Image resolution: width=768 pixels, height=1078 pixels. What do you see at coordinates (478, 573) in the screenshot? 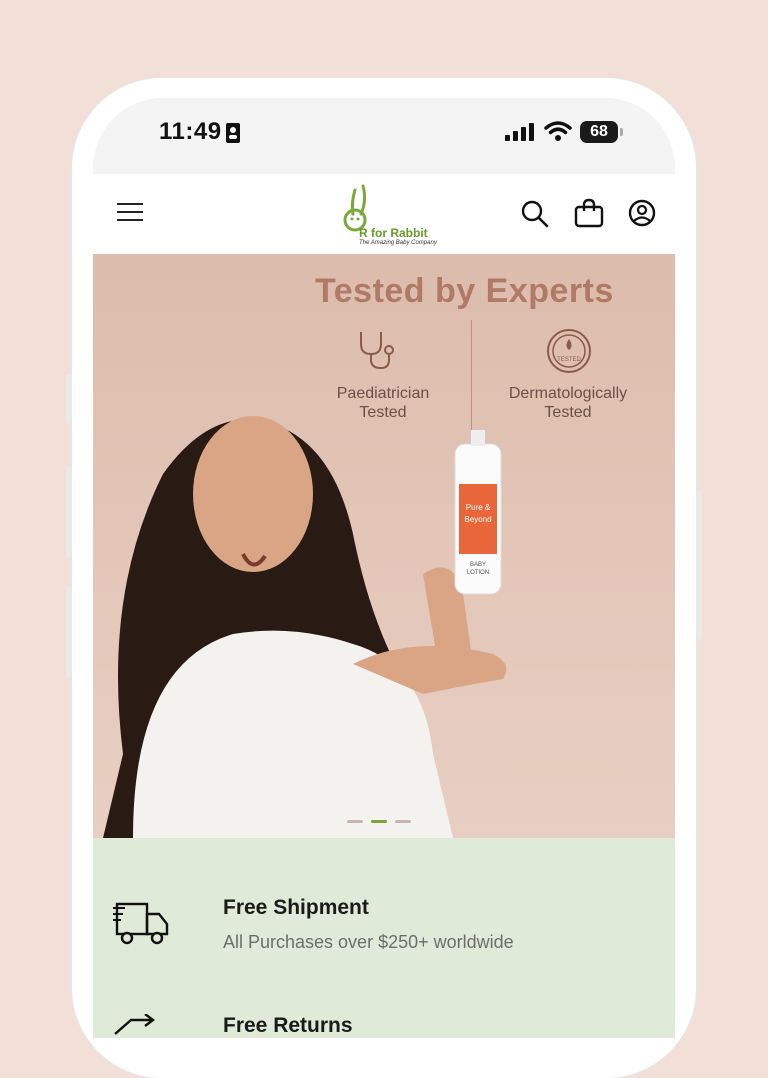
I see `product-label-text: LOTION` at bounding box center [478, 573].